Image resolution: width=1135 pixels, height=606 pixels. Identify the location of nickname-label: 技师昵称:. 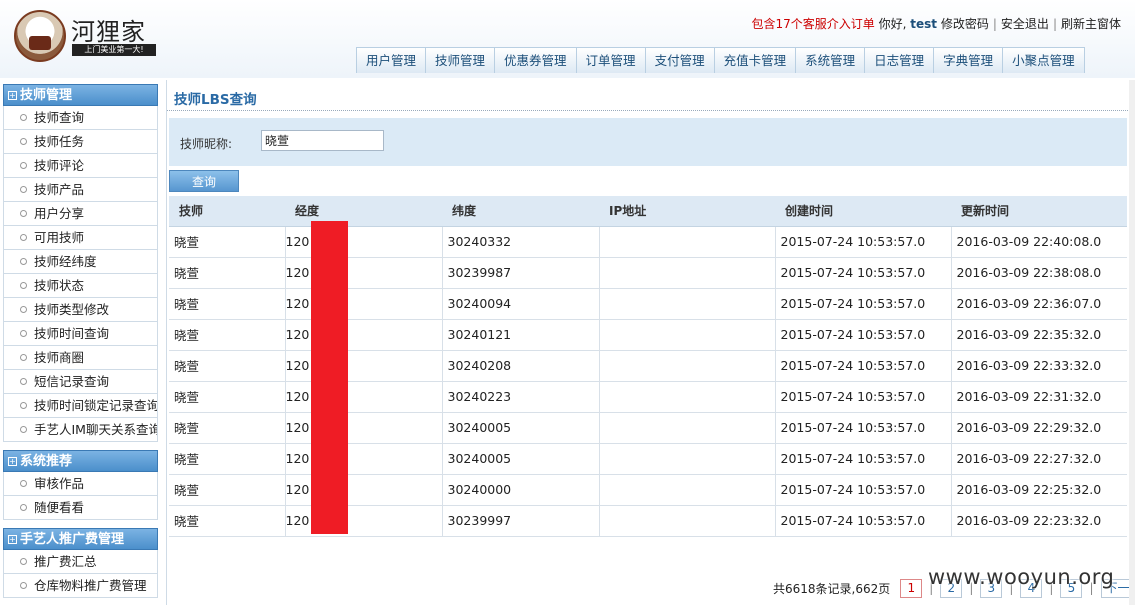
(206, 143).